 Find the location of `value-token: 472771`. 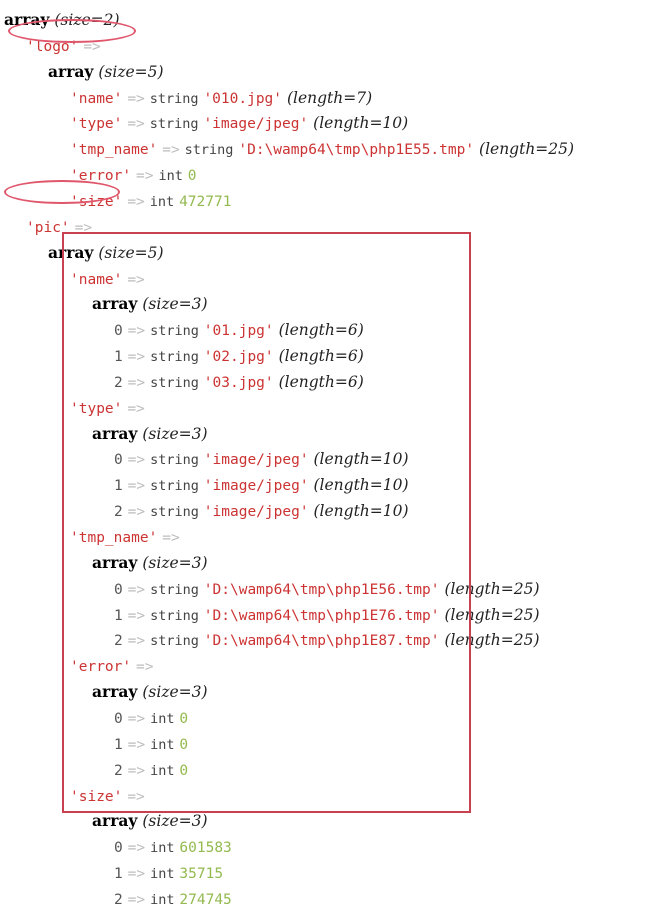

value-token: 472771 is located at coordinates (205, 201).